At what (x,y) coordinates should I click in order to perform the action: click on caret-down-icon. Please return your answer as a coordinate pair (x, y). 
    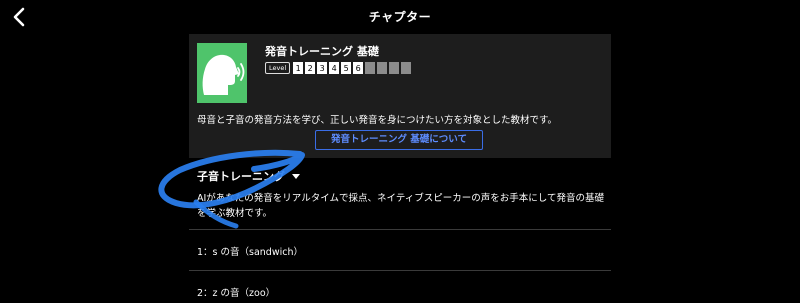
    Looking at the image, I should click on (296, 176).